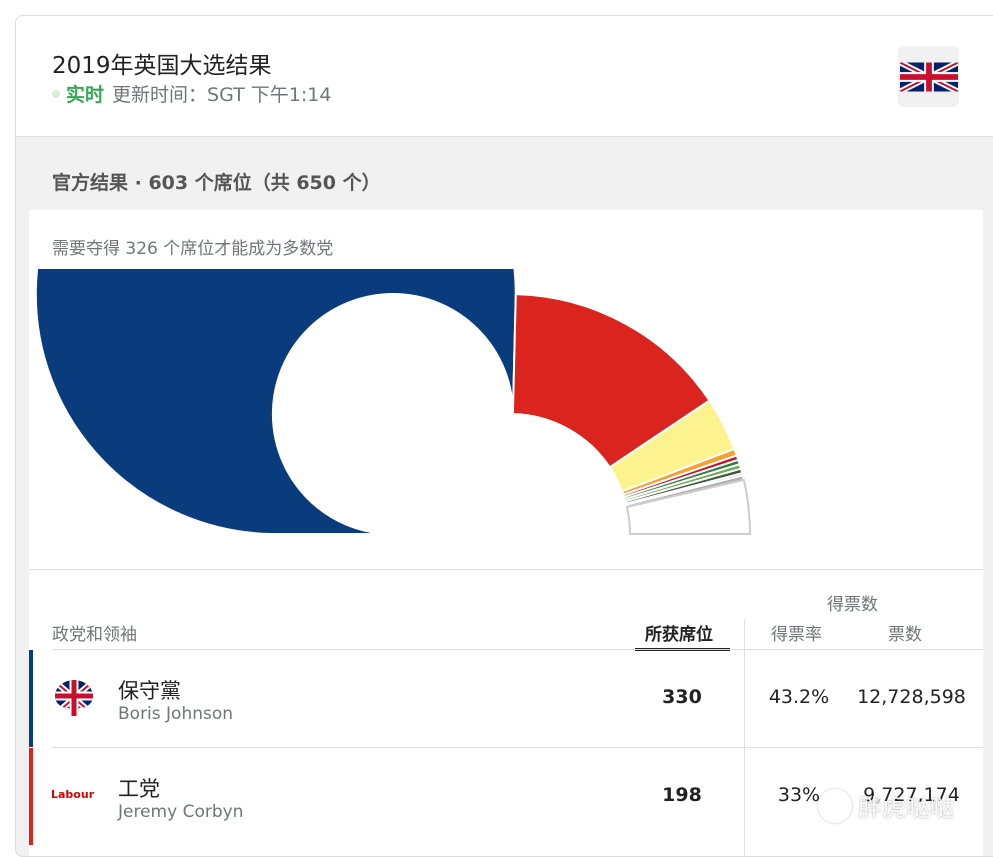 The height and width of the screenshot is (857, 993). I want to click on watermark-logo-icon, so click(835, 805).